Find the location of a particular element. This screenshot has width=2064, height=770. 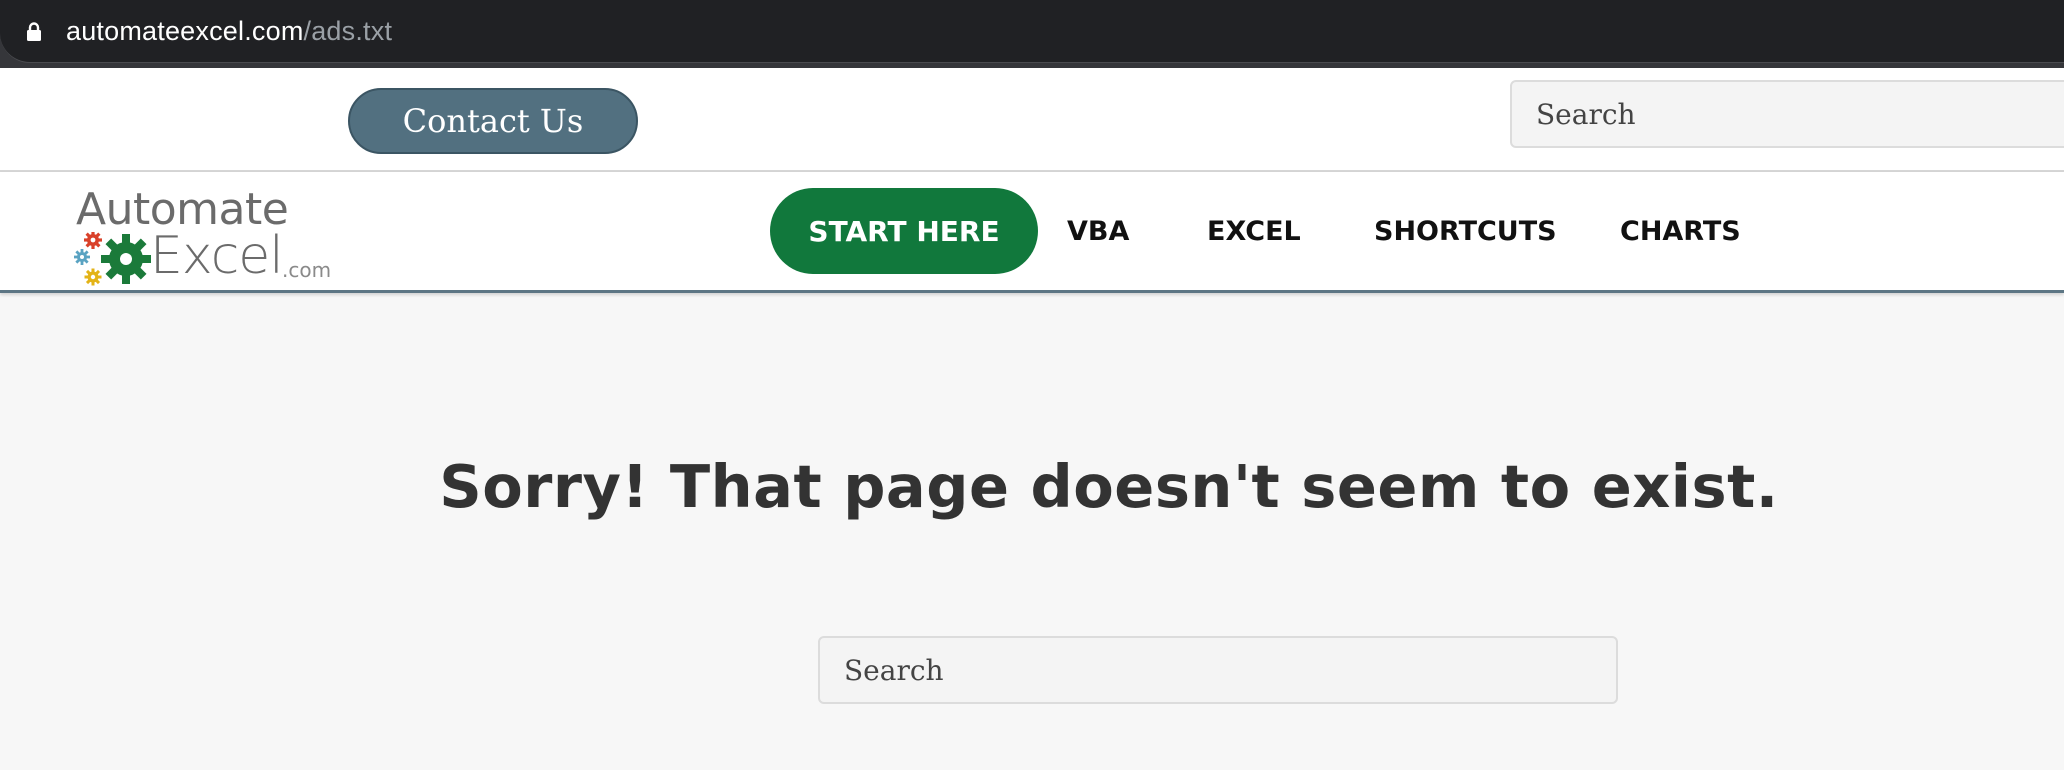

address-bar: automateexcel.com/ads.txt is located at coordinates (1032, 31).